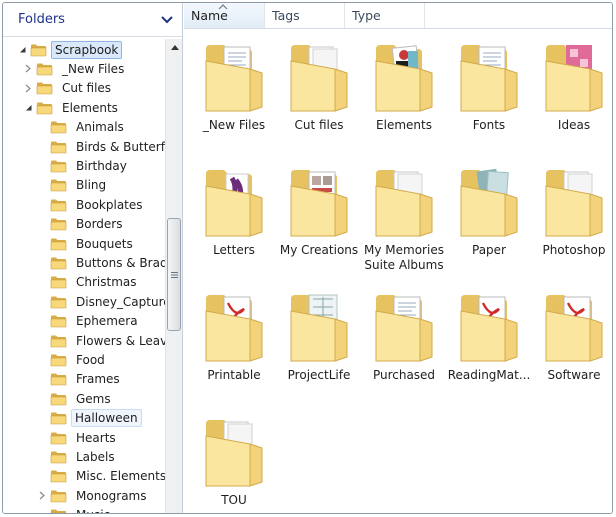 The width and height of the screenshot is (616, 517). I want to click on tree-item: Bling, so click(74, 185).